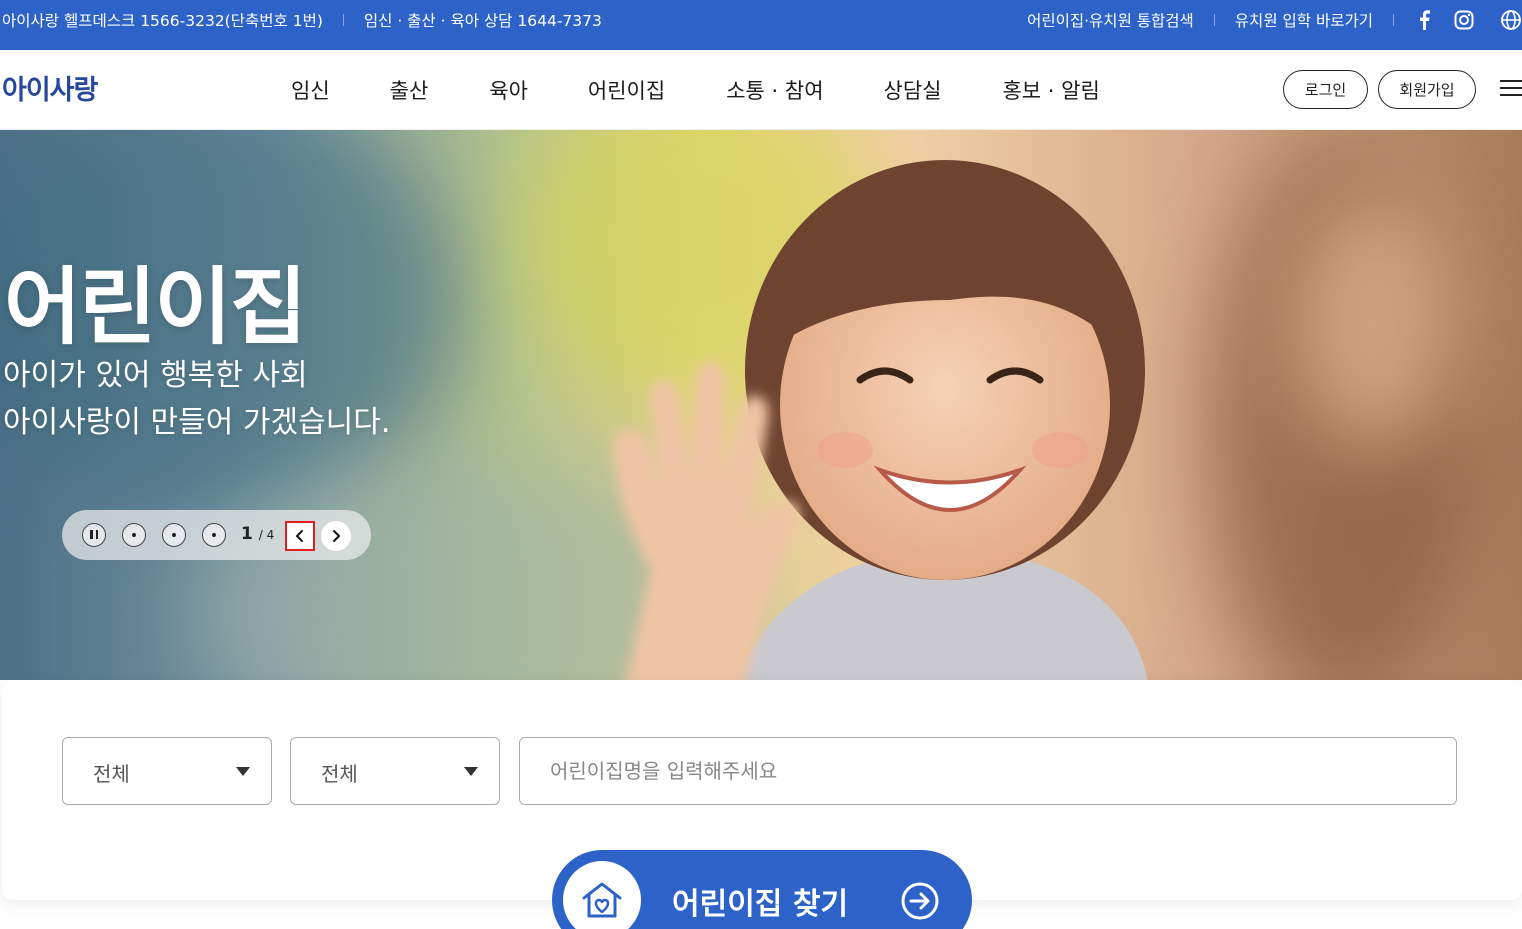  What do you see at coordinates (1304, 20) in the screenshot?
I see `kindergarten-admission-link: 유치원 입학 바로가기` at bounding box center [1304, 20].